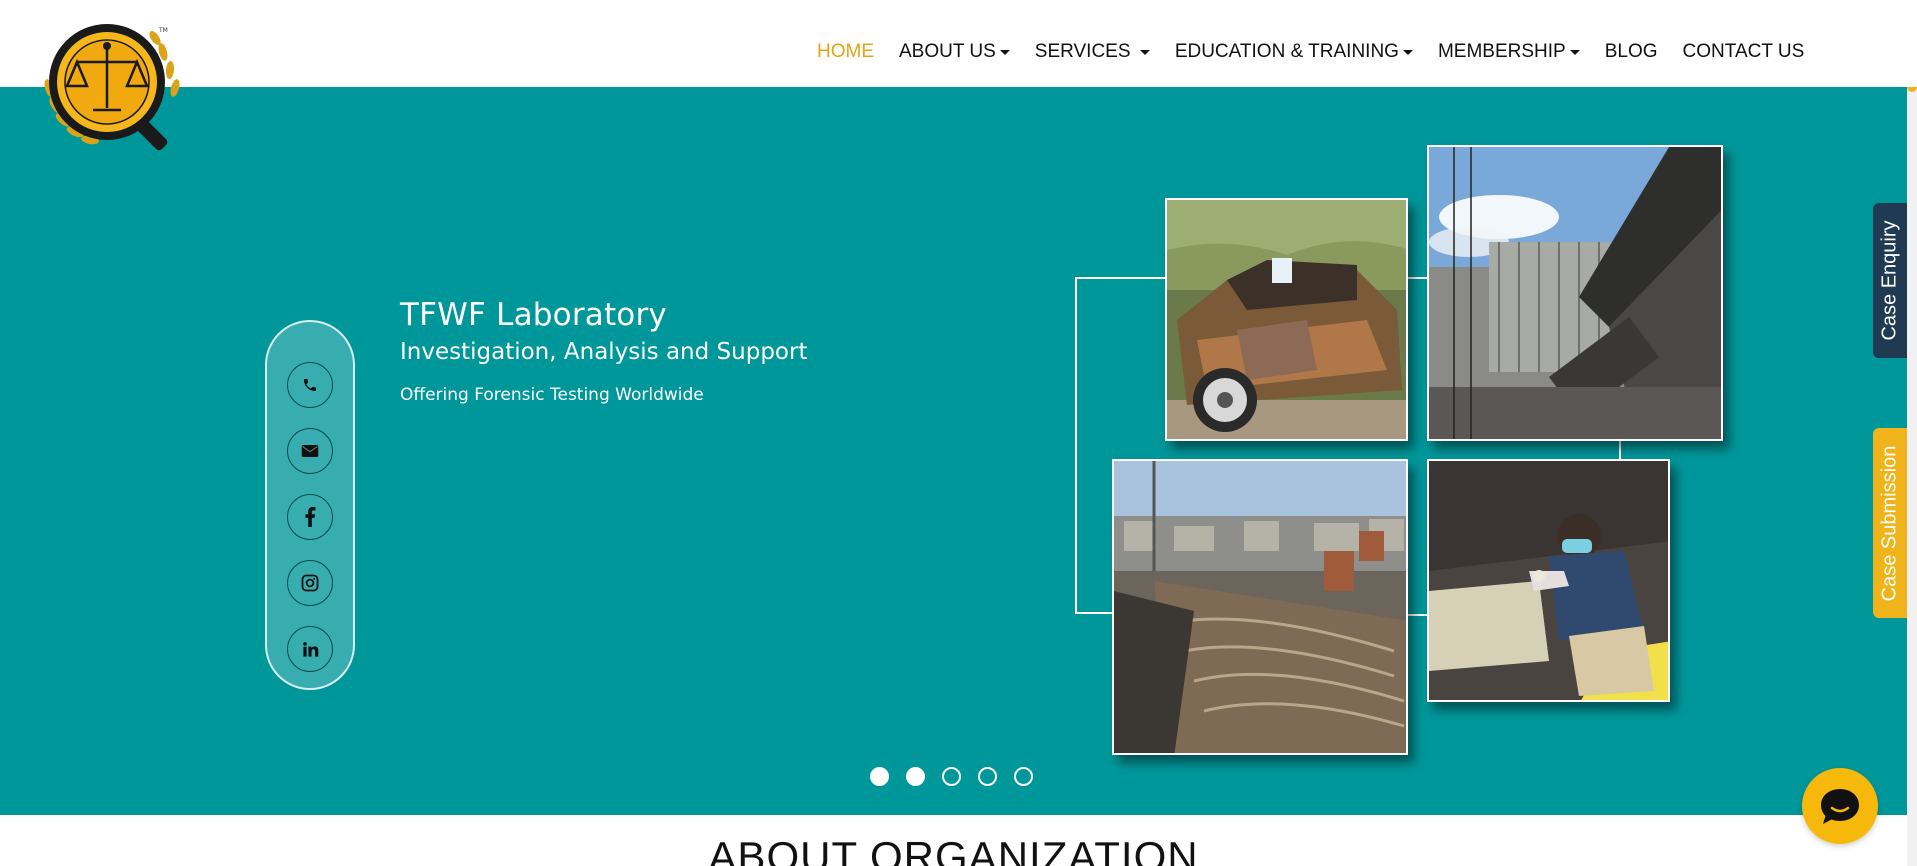 The width and height of the screenshot is (1917, 866). What do you see at coordinates (953, 849) in the screenshot?
I see `about-organization-heading: ABOUT ORGANIZATION` at bounding box center [953, 849].